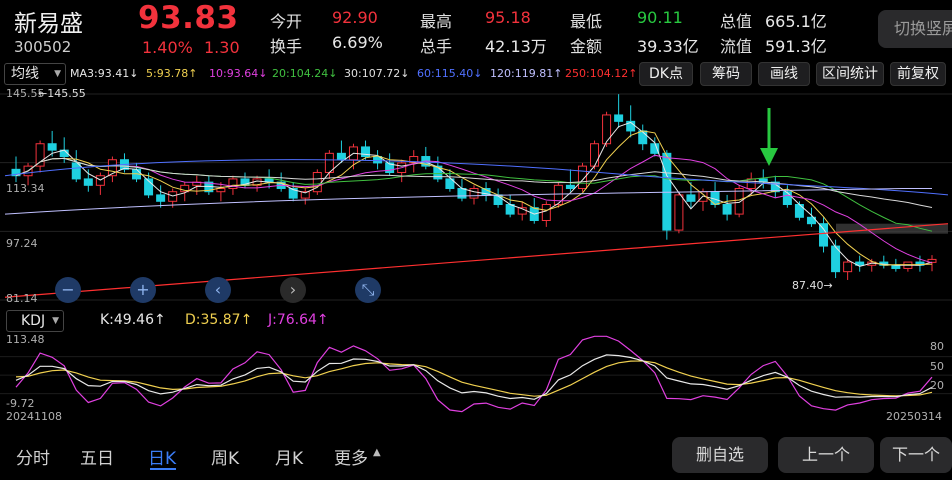  Describe the element at coordinates (937, 346) in the screenshot. I see `kdj-tick-80: 80` at that location.